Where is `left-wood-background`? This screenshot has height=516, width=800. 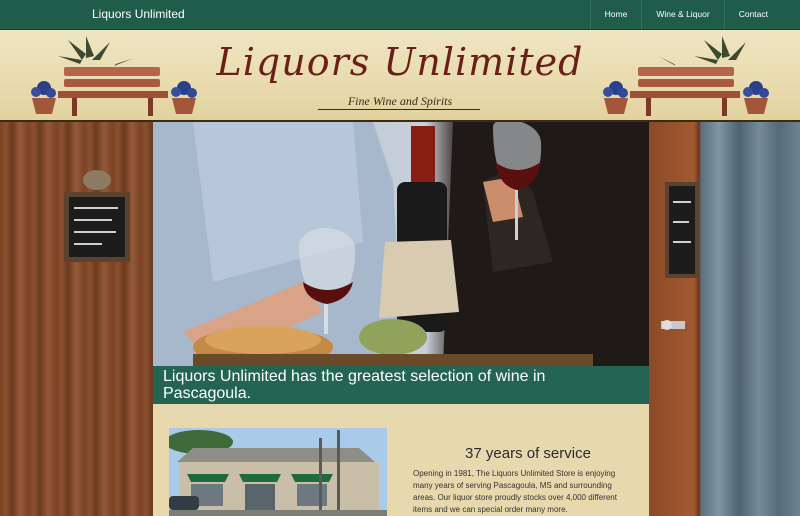 left-wood-background is located at coordinates (76, 319).